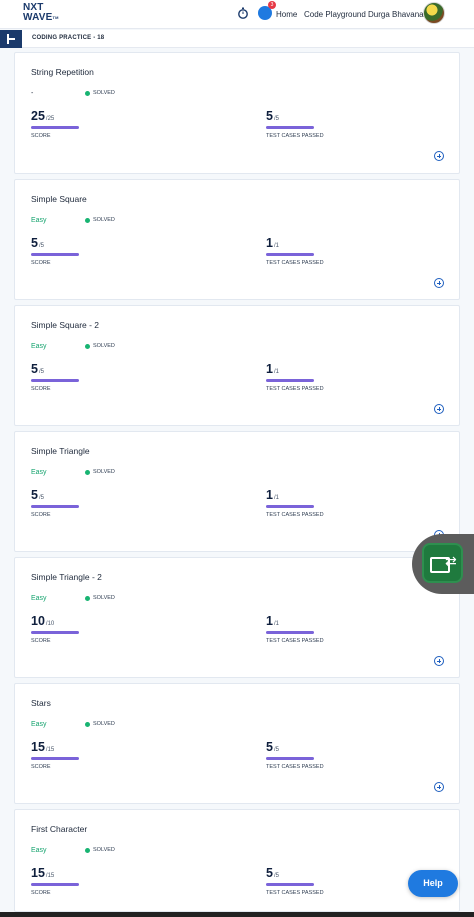 This screenshot has width=474, height=917. What do you see at coordinates (237, 39) in the screenshot?
I see `practice-header: CODING PRACTICE - 18` at bounding box center [237, 39].